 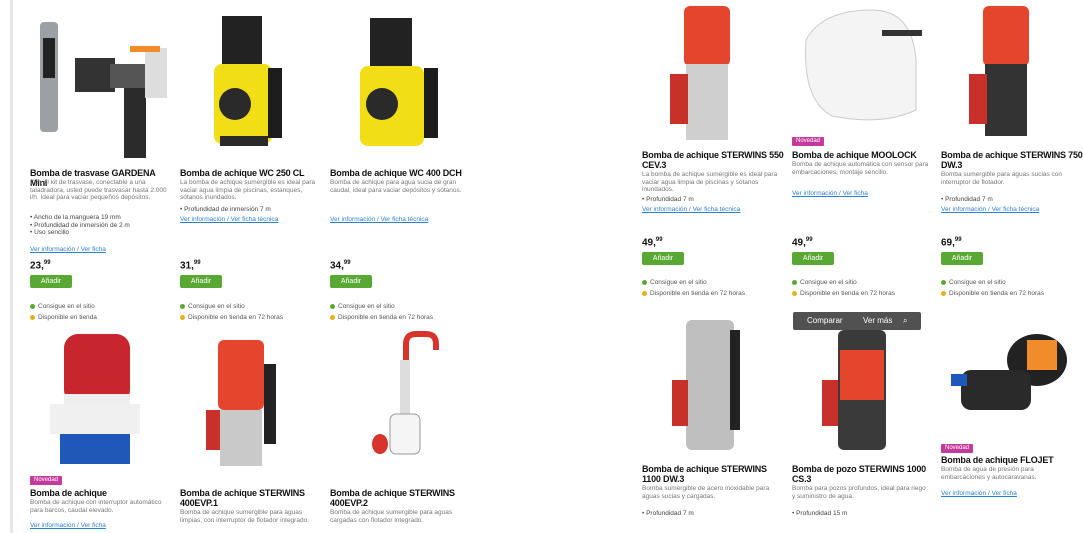 I want to click on hover-action-bar: Comparar Ver más ⌕, so click(x=857, y=321).